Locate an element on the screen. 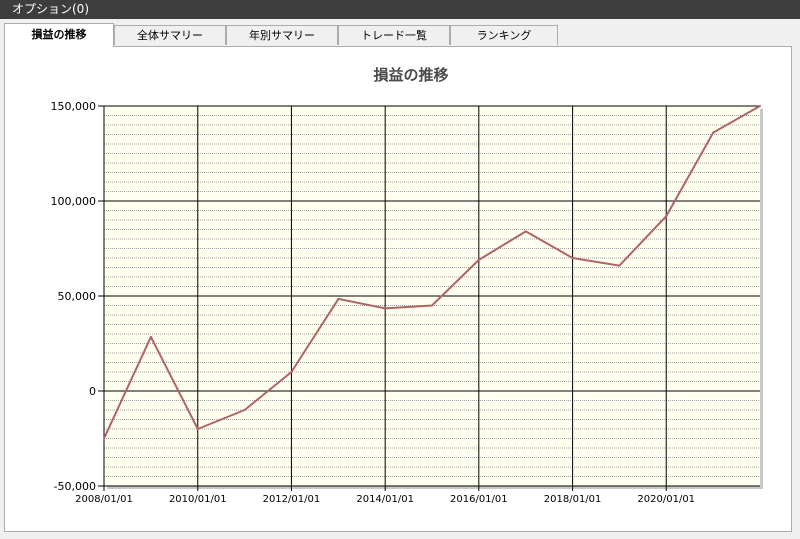 The image size is (800, 539). x-tick-label: 2010/01/01 is located at coordinates (198, 499).